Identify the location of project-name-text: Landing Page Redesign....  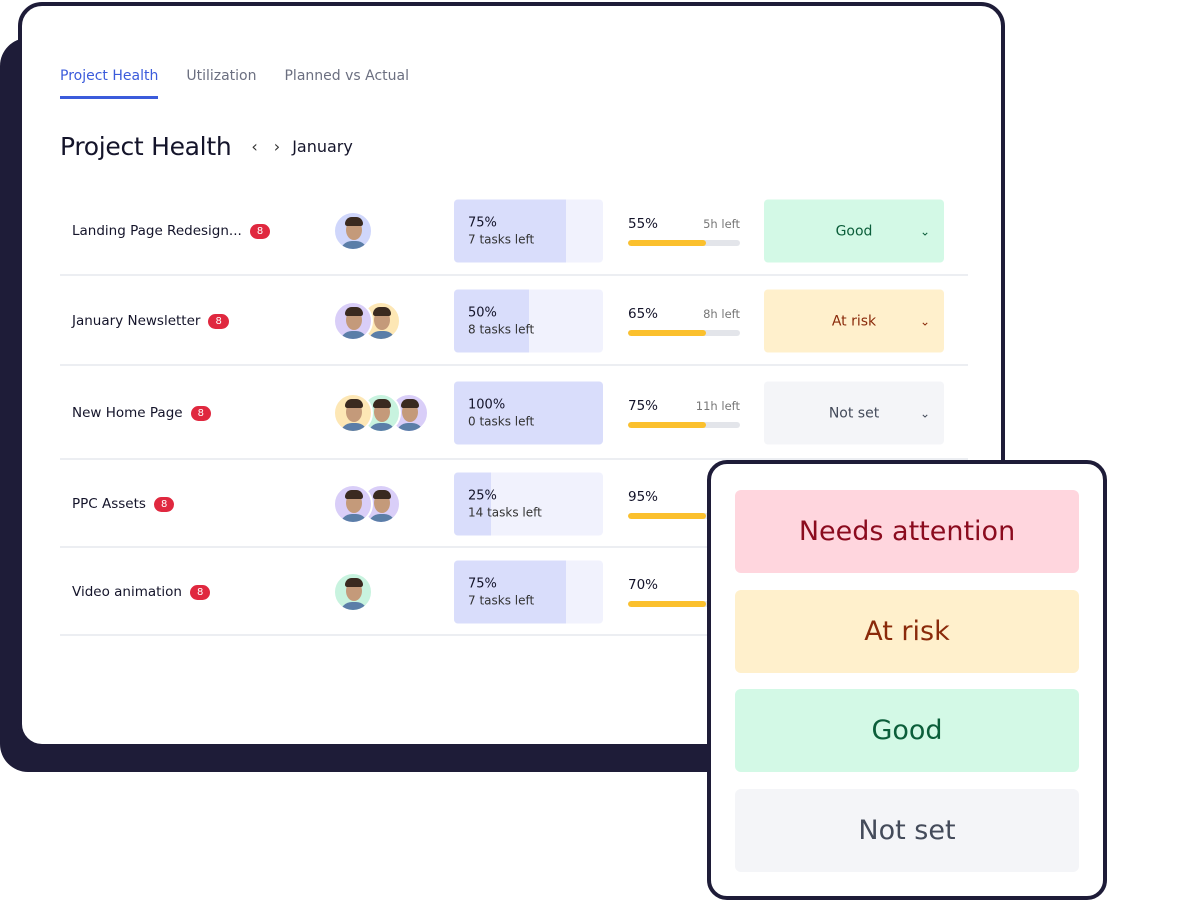
(157, 231).